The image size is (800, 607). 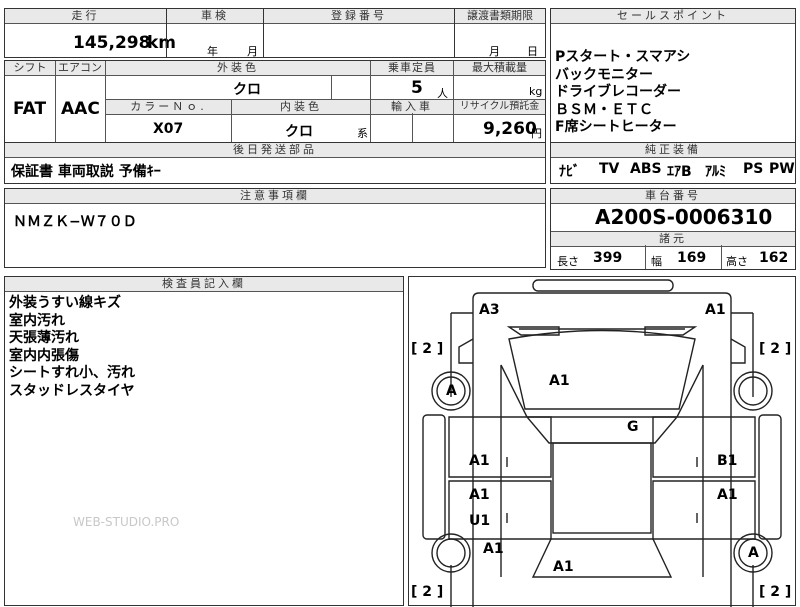 What do you see at coordinates (112, 43) in the screenshot?
I see `mileage-value: 145,298` at bounding box center [112, 43].